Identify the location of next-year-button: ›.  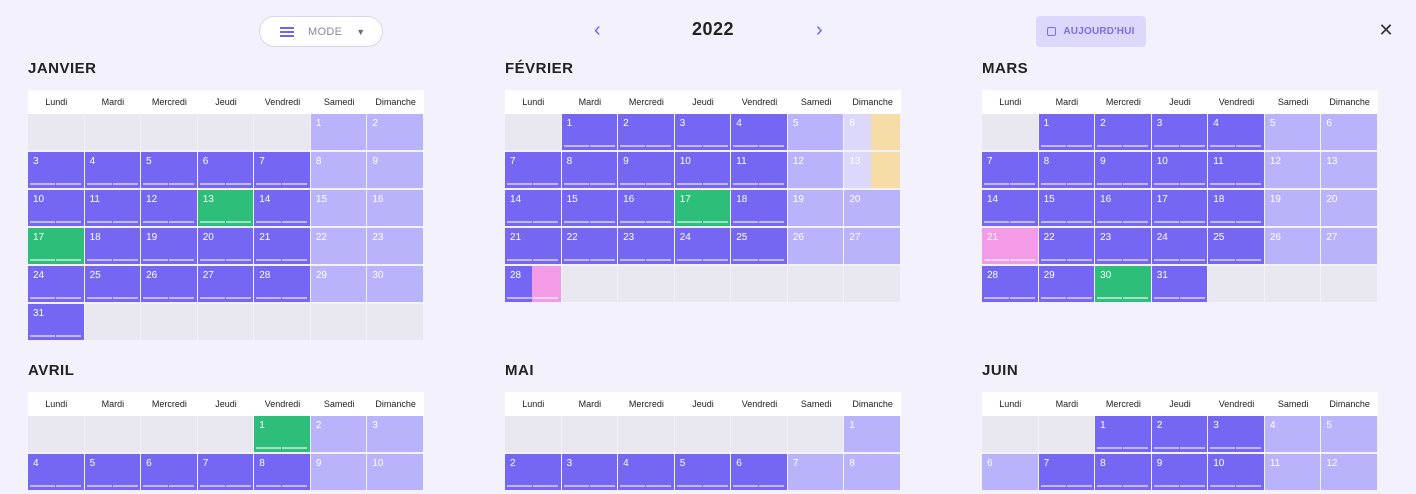
(819, 30).